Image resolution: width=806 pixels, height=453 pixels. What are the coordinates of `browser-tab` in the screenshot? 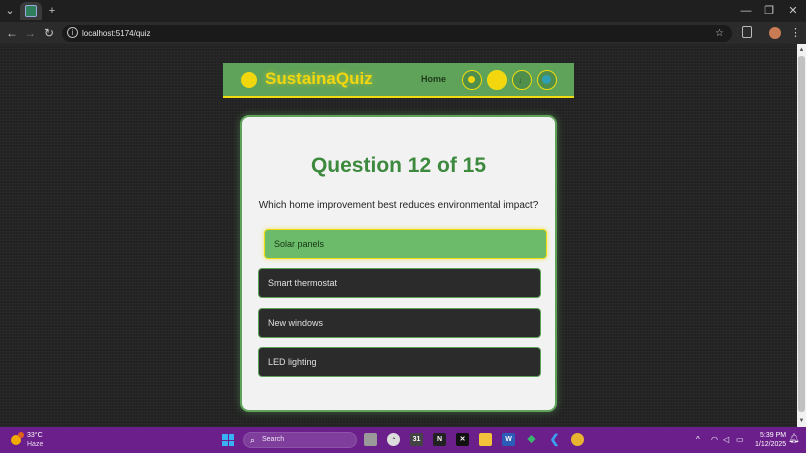 It's located at (31, 11).